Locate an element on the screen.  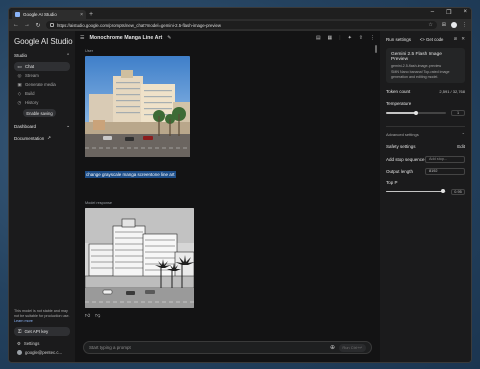
temperature-thumb is located at coordinates (416, 112).